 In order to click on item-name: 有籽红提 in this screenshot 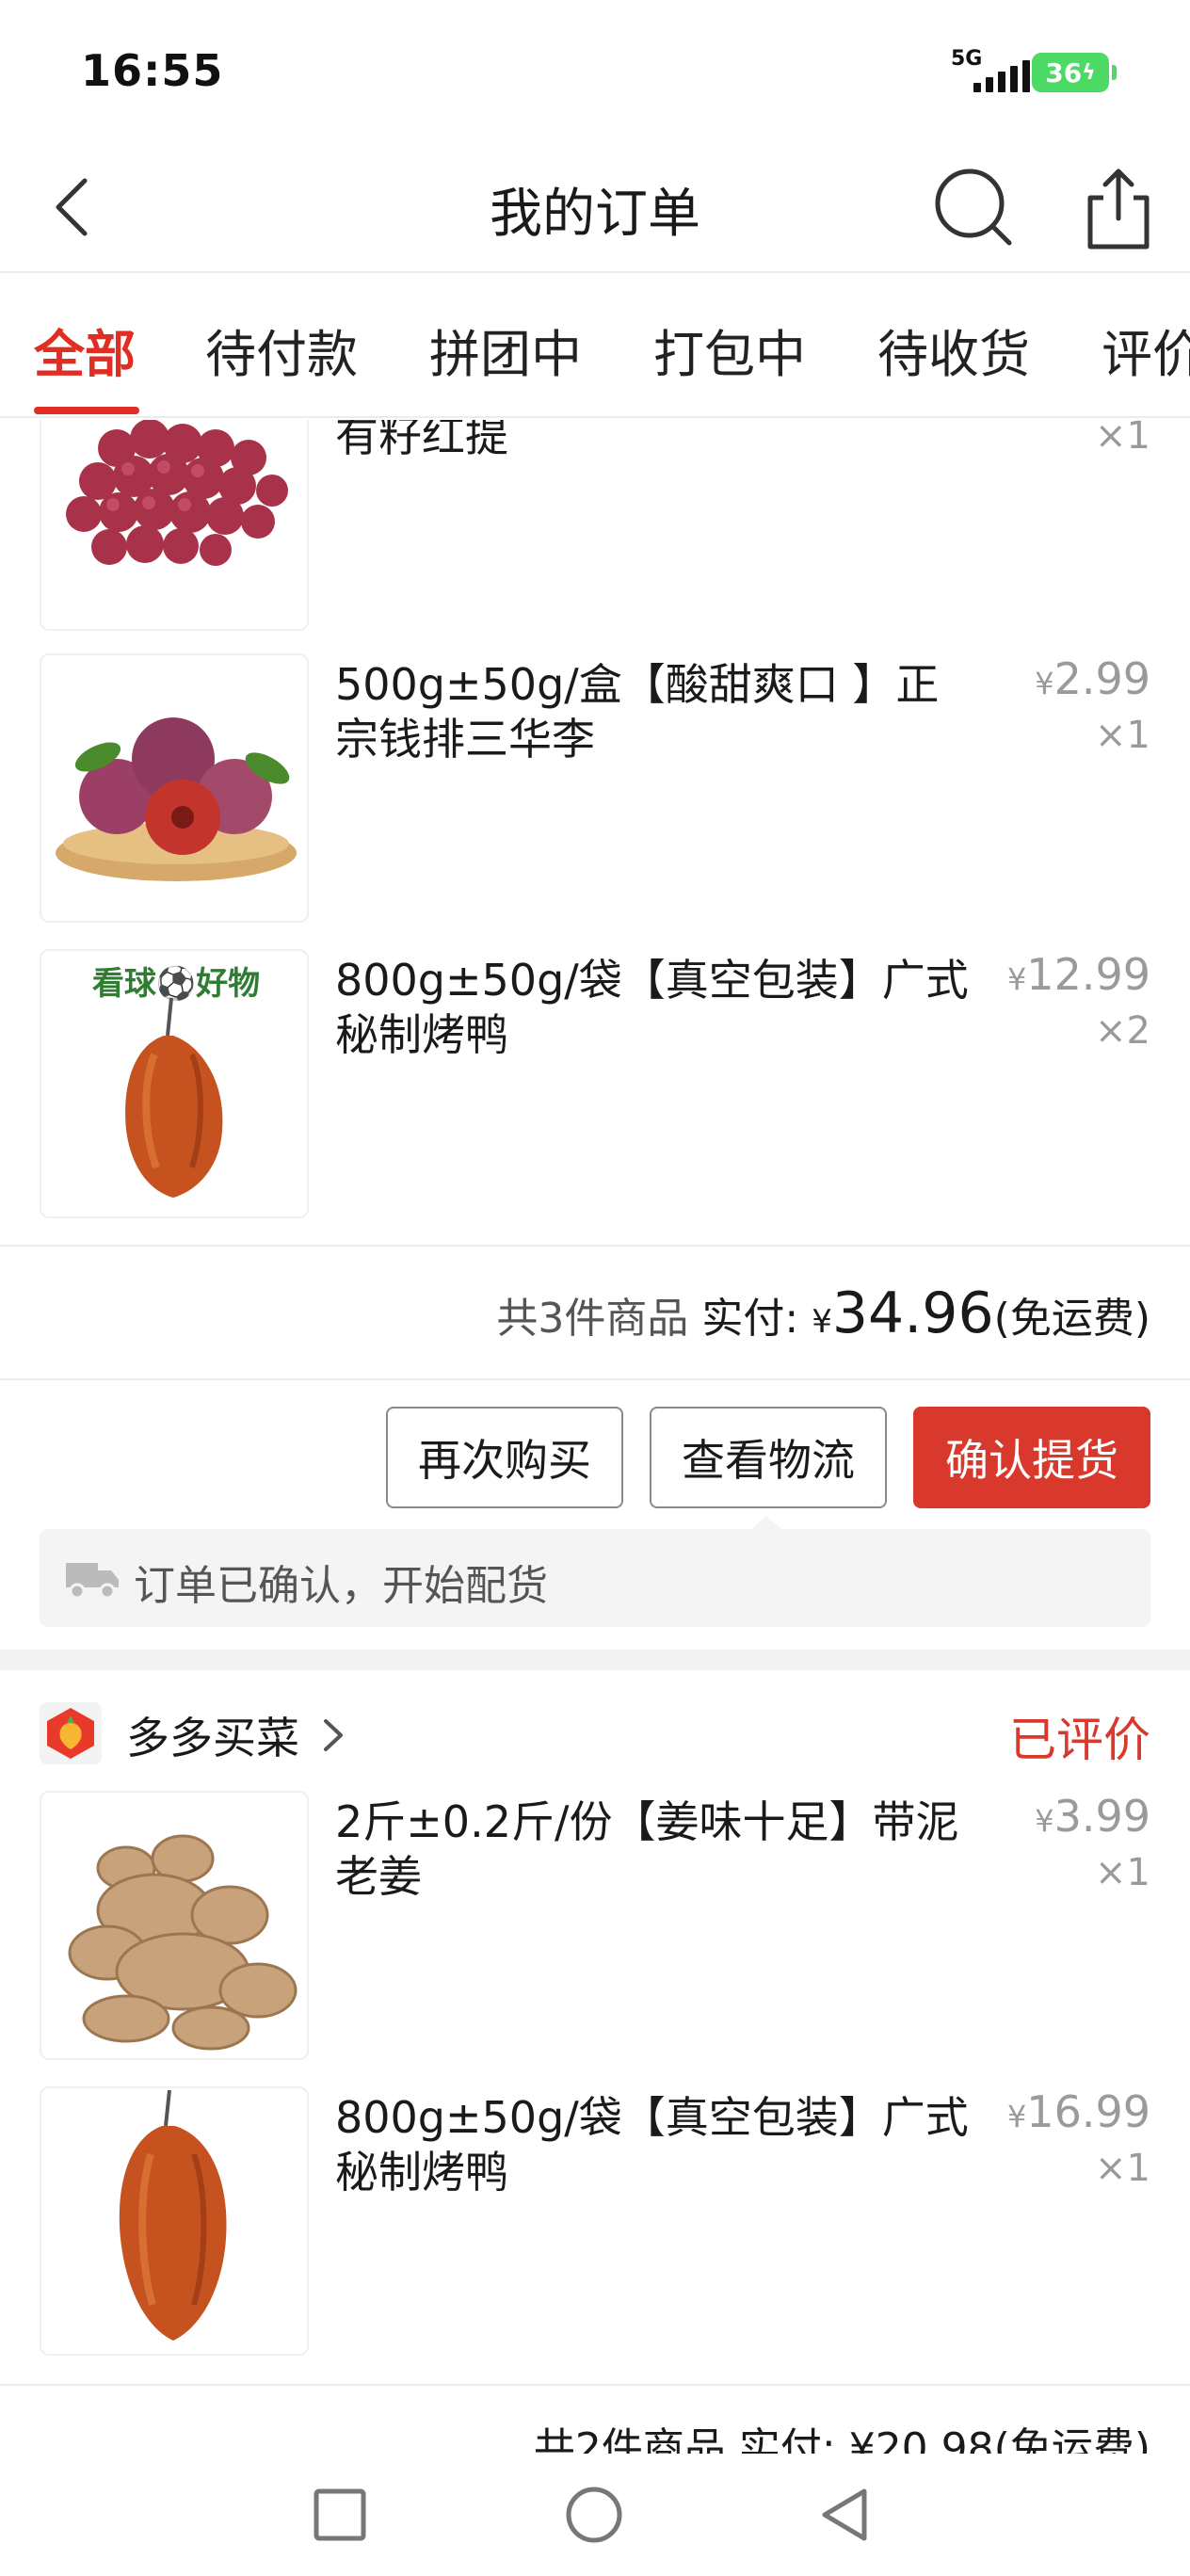, I will do `click(655, 441)`.